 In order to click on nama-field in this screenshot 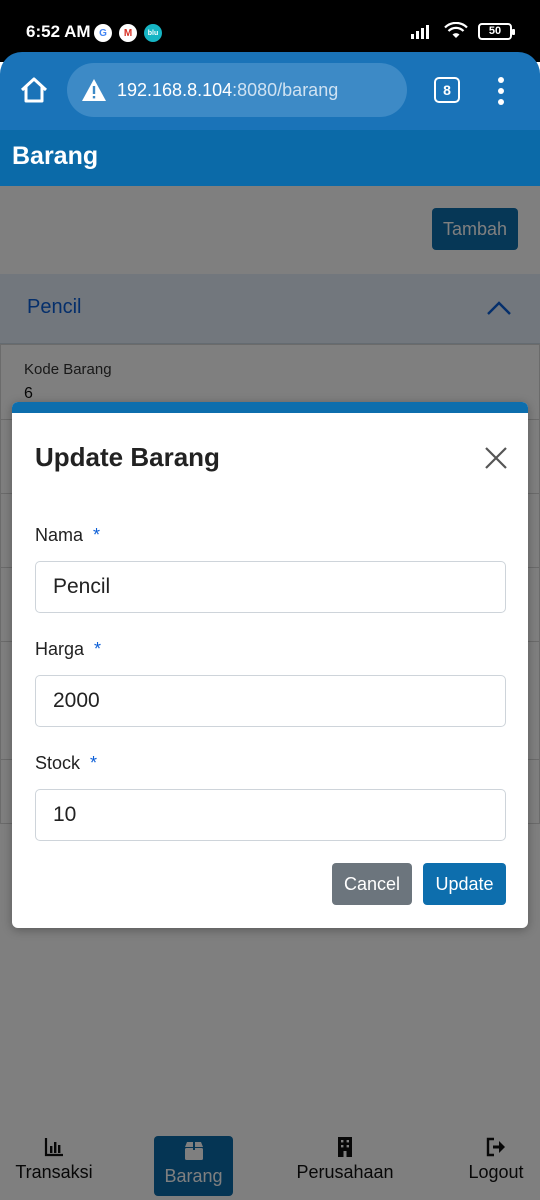, I will do `click(270, 587)`.